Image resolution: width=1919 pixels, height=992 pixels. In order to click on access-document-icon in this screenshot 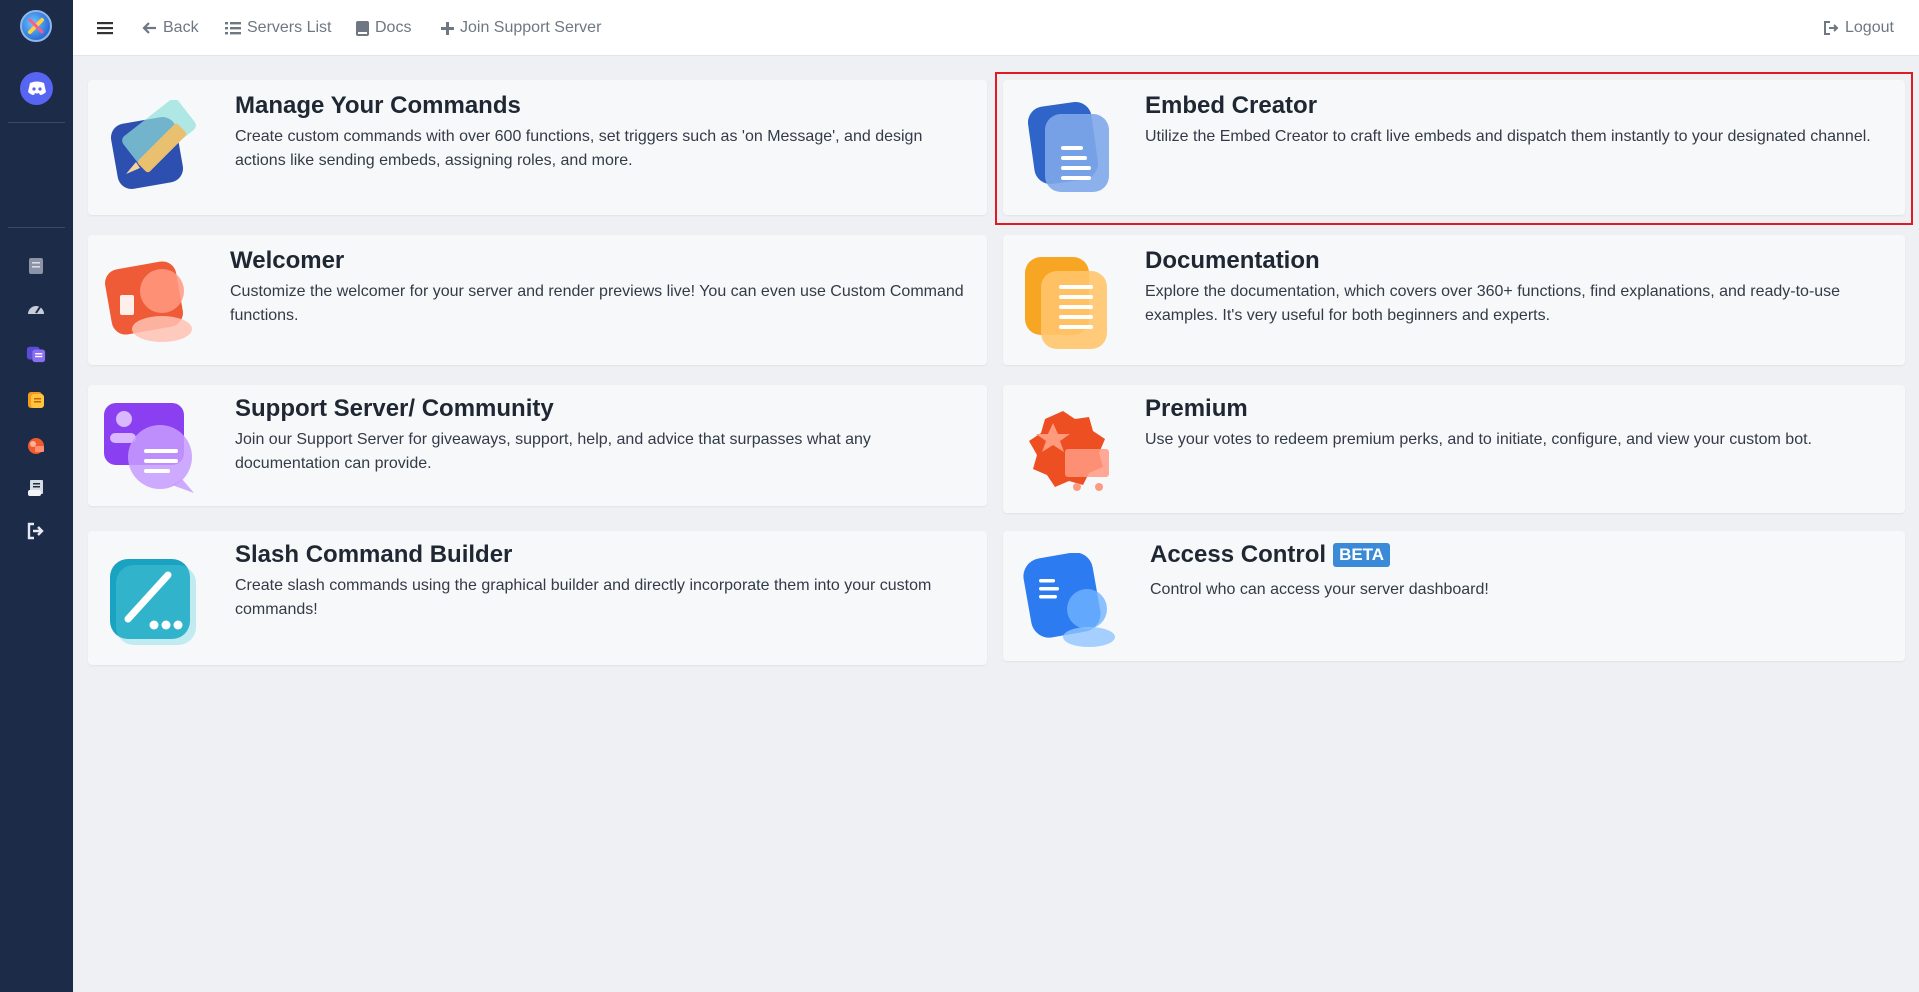, I will do `click(1071, 600)`.